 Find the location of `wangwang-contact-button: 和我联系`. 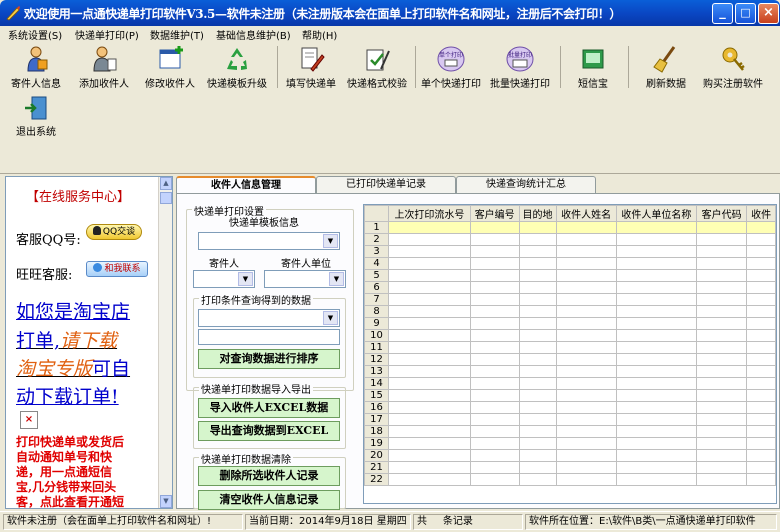

wangwang-contact-button: 和我联系 is located at coordinates (117, 269).